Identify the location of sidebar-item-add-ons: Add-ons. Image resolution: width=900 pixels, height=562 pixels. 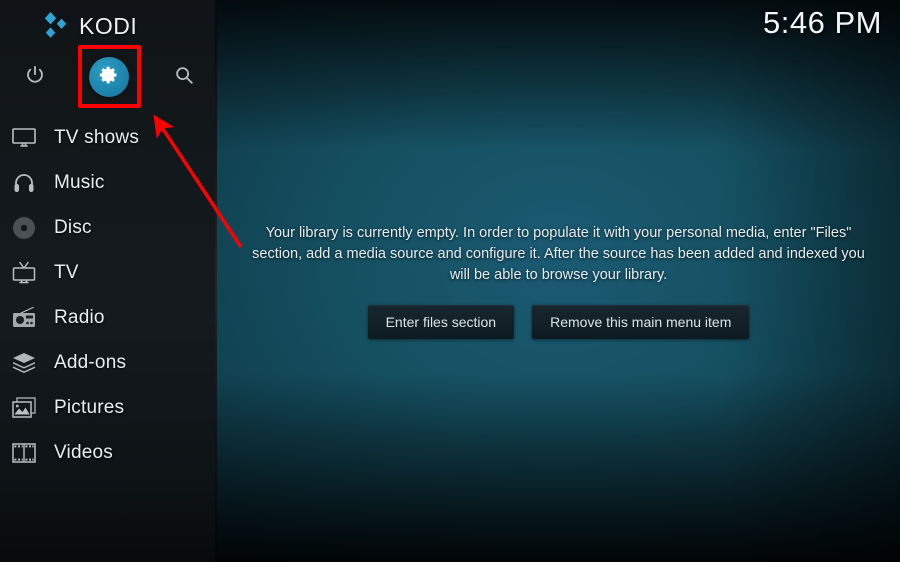
(108, 362).